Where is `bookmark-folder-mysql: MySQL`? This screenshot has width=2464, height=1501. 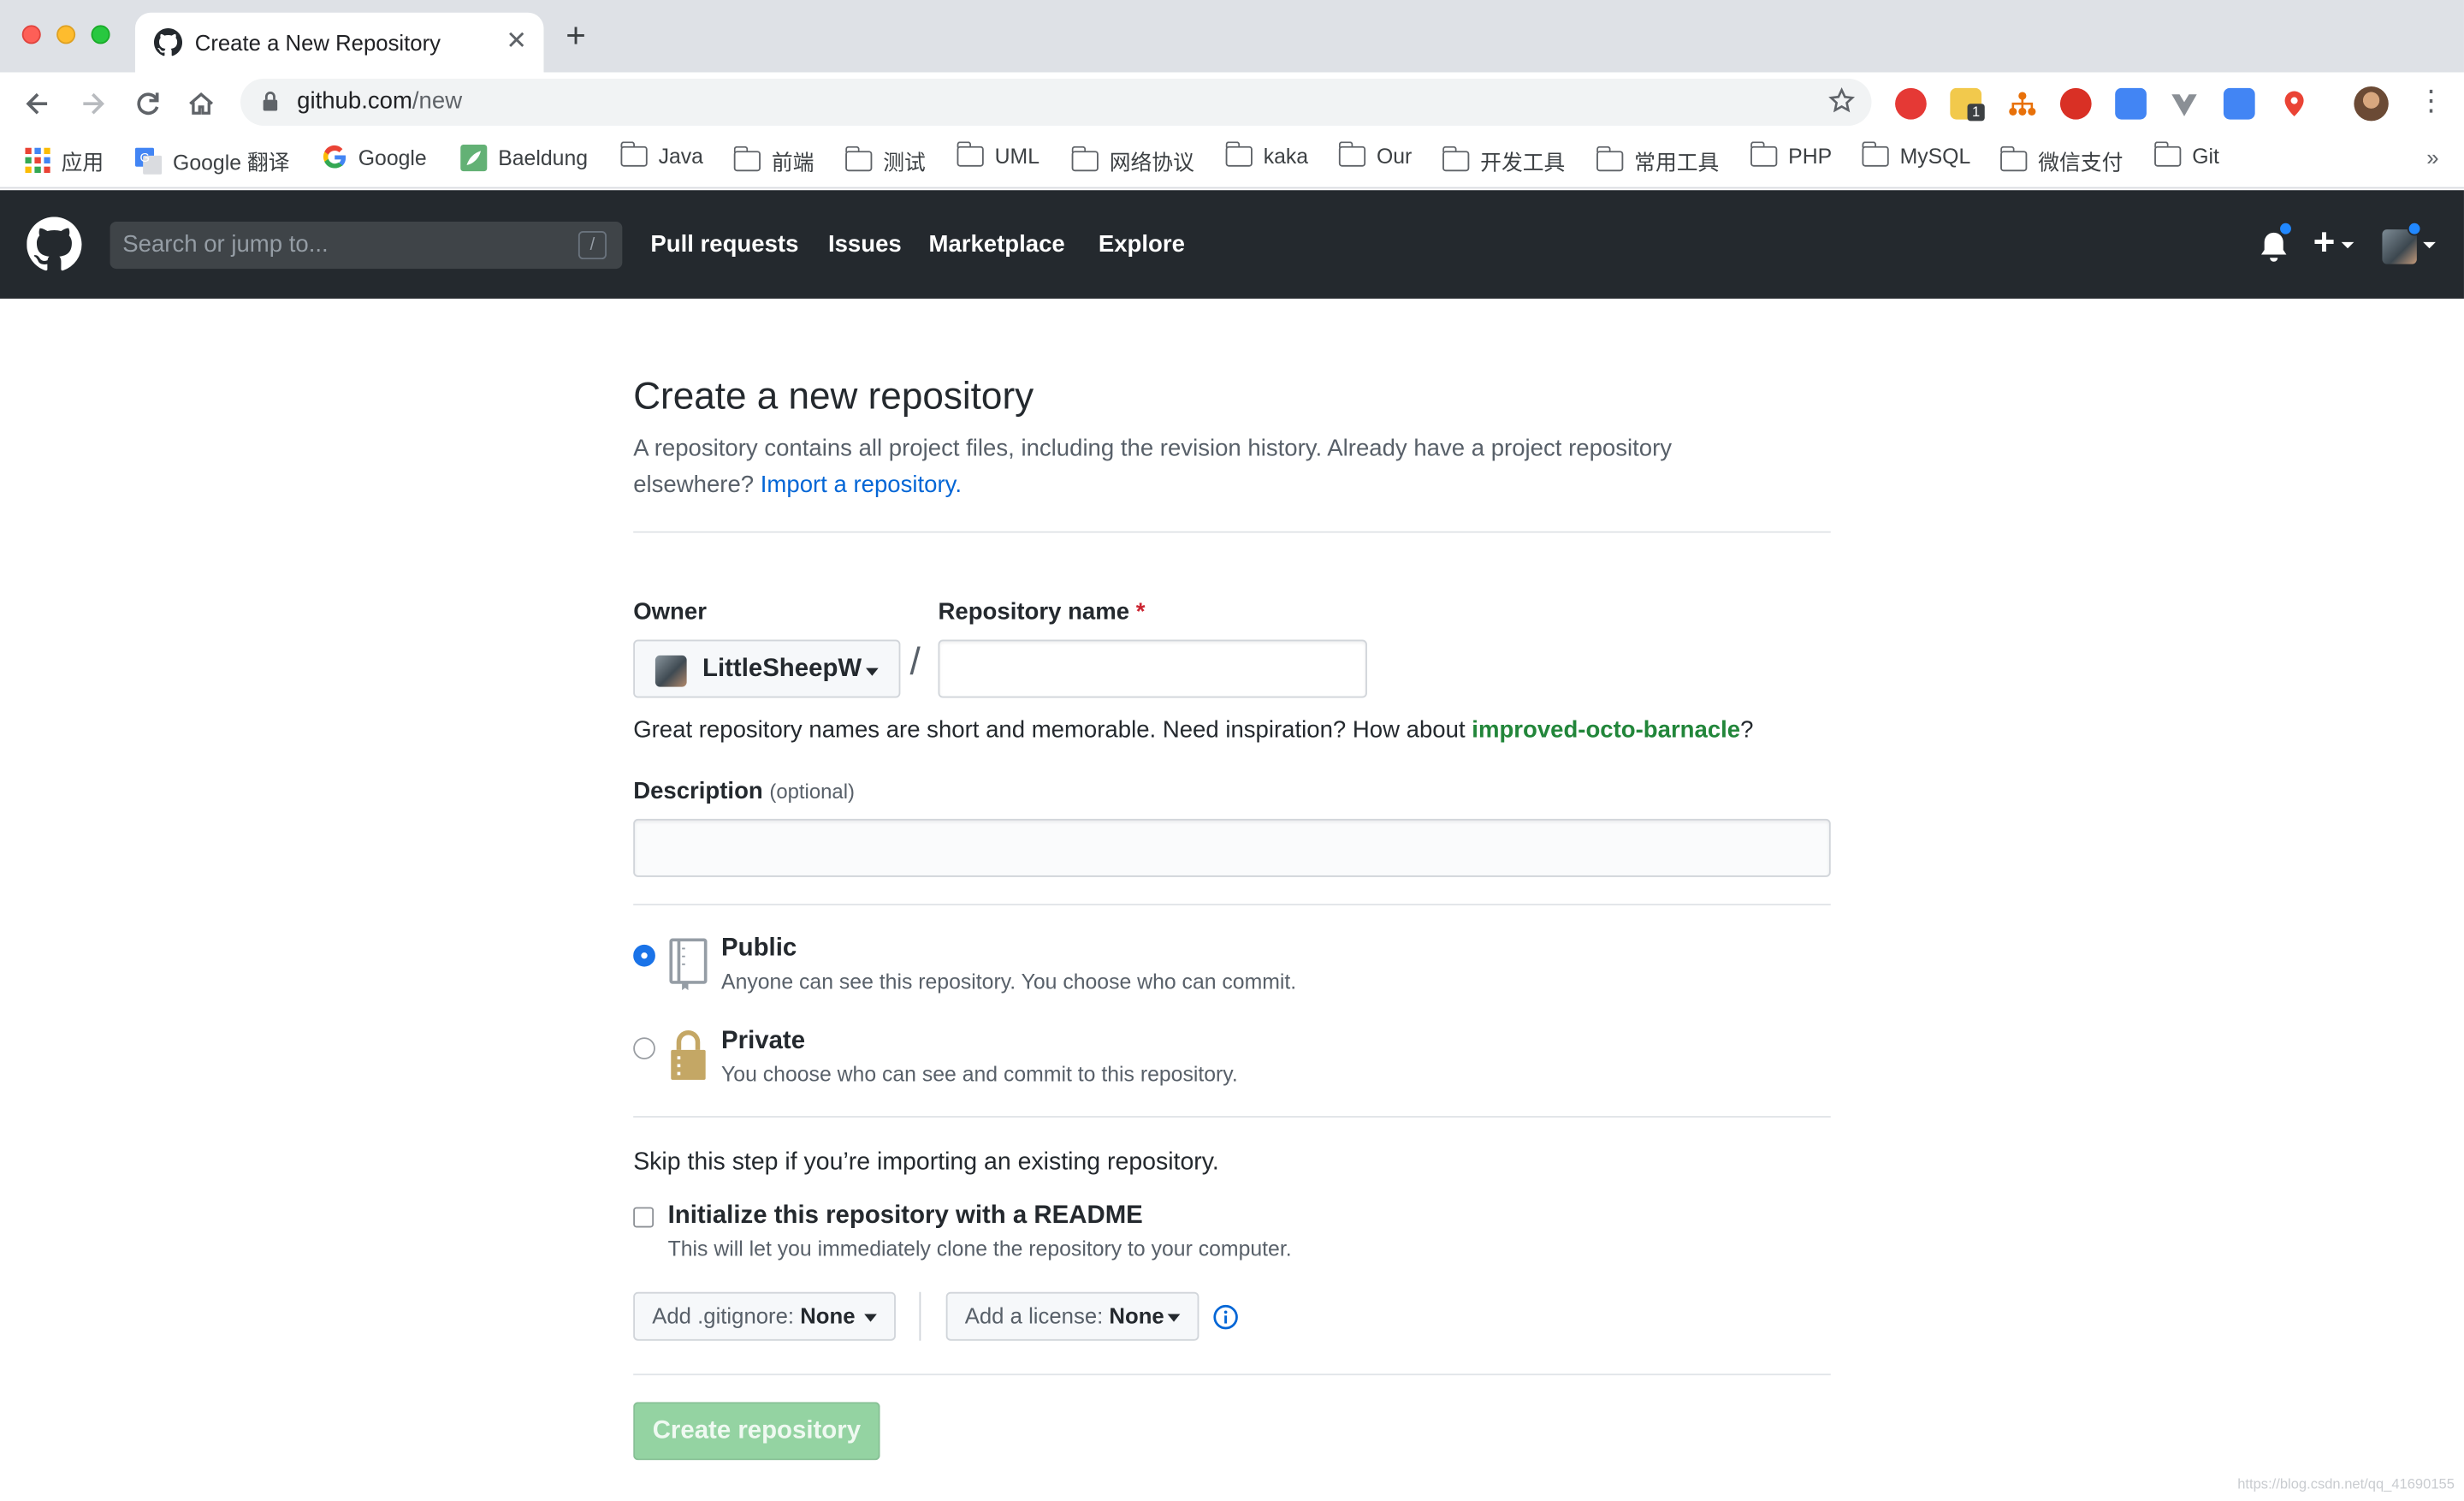
bookmark-folder-mysql: MySQL is located at coordinates (1915, 155).